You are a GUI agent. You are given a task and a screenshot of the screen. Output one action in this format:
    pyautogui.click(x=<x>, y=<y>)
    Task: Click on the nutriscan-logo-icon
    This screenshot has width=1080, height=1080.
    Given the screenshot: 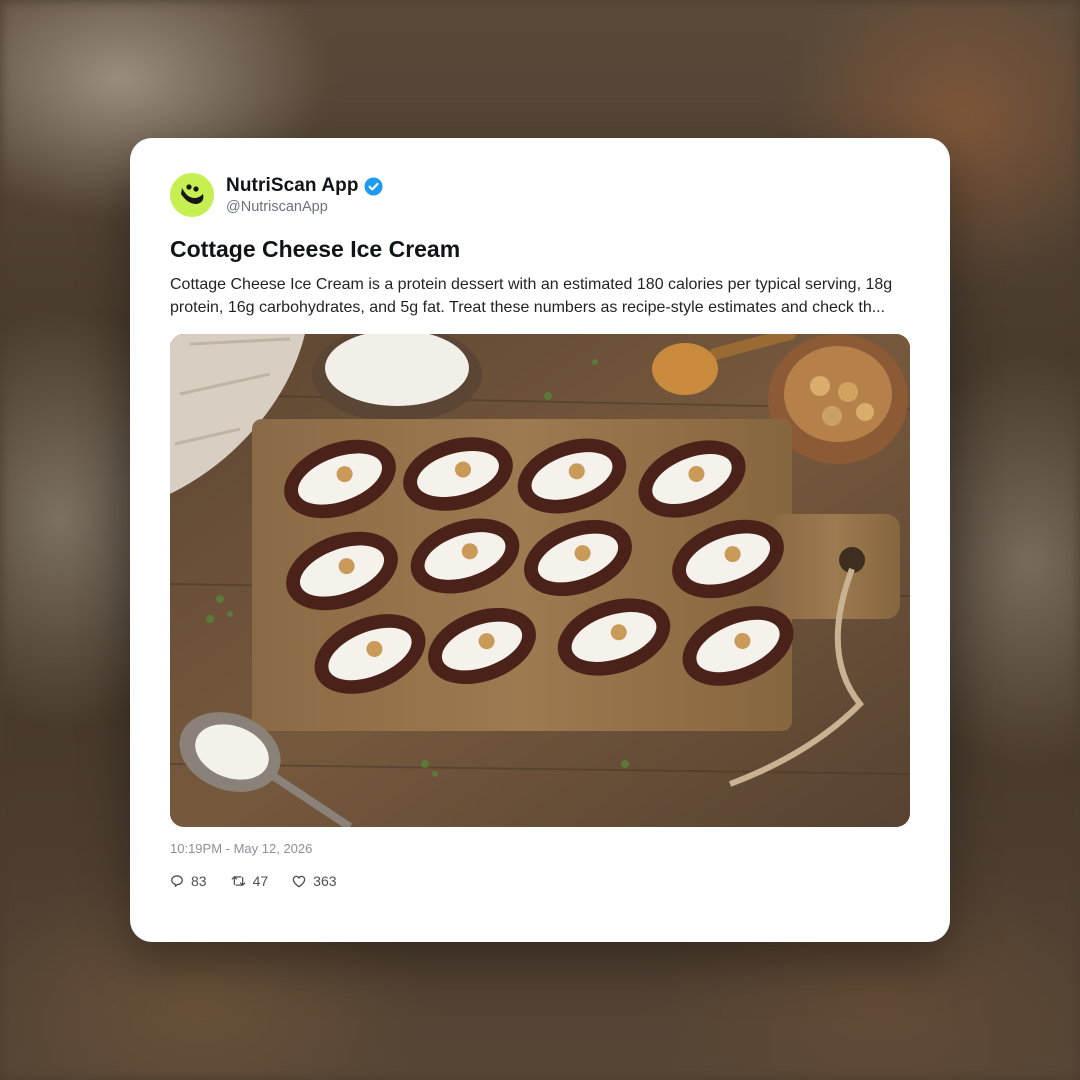 What is the action you would take?
    pyautogui.click(x=192, y=194)
    